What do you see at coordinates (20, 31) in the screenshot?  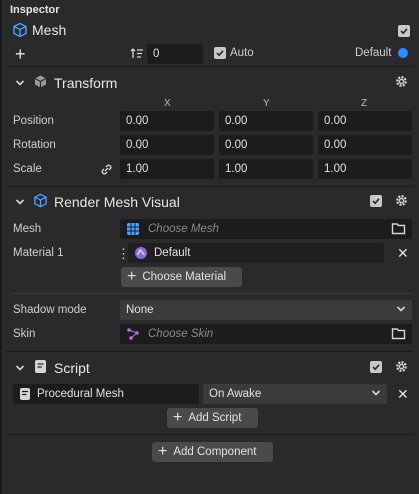 I see `cube-icon` at bounding box center [20, 31].